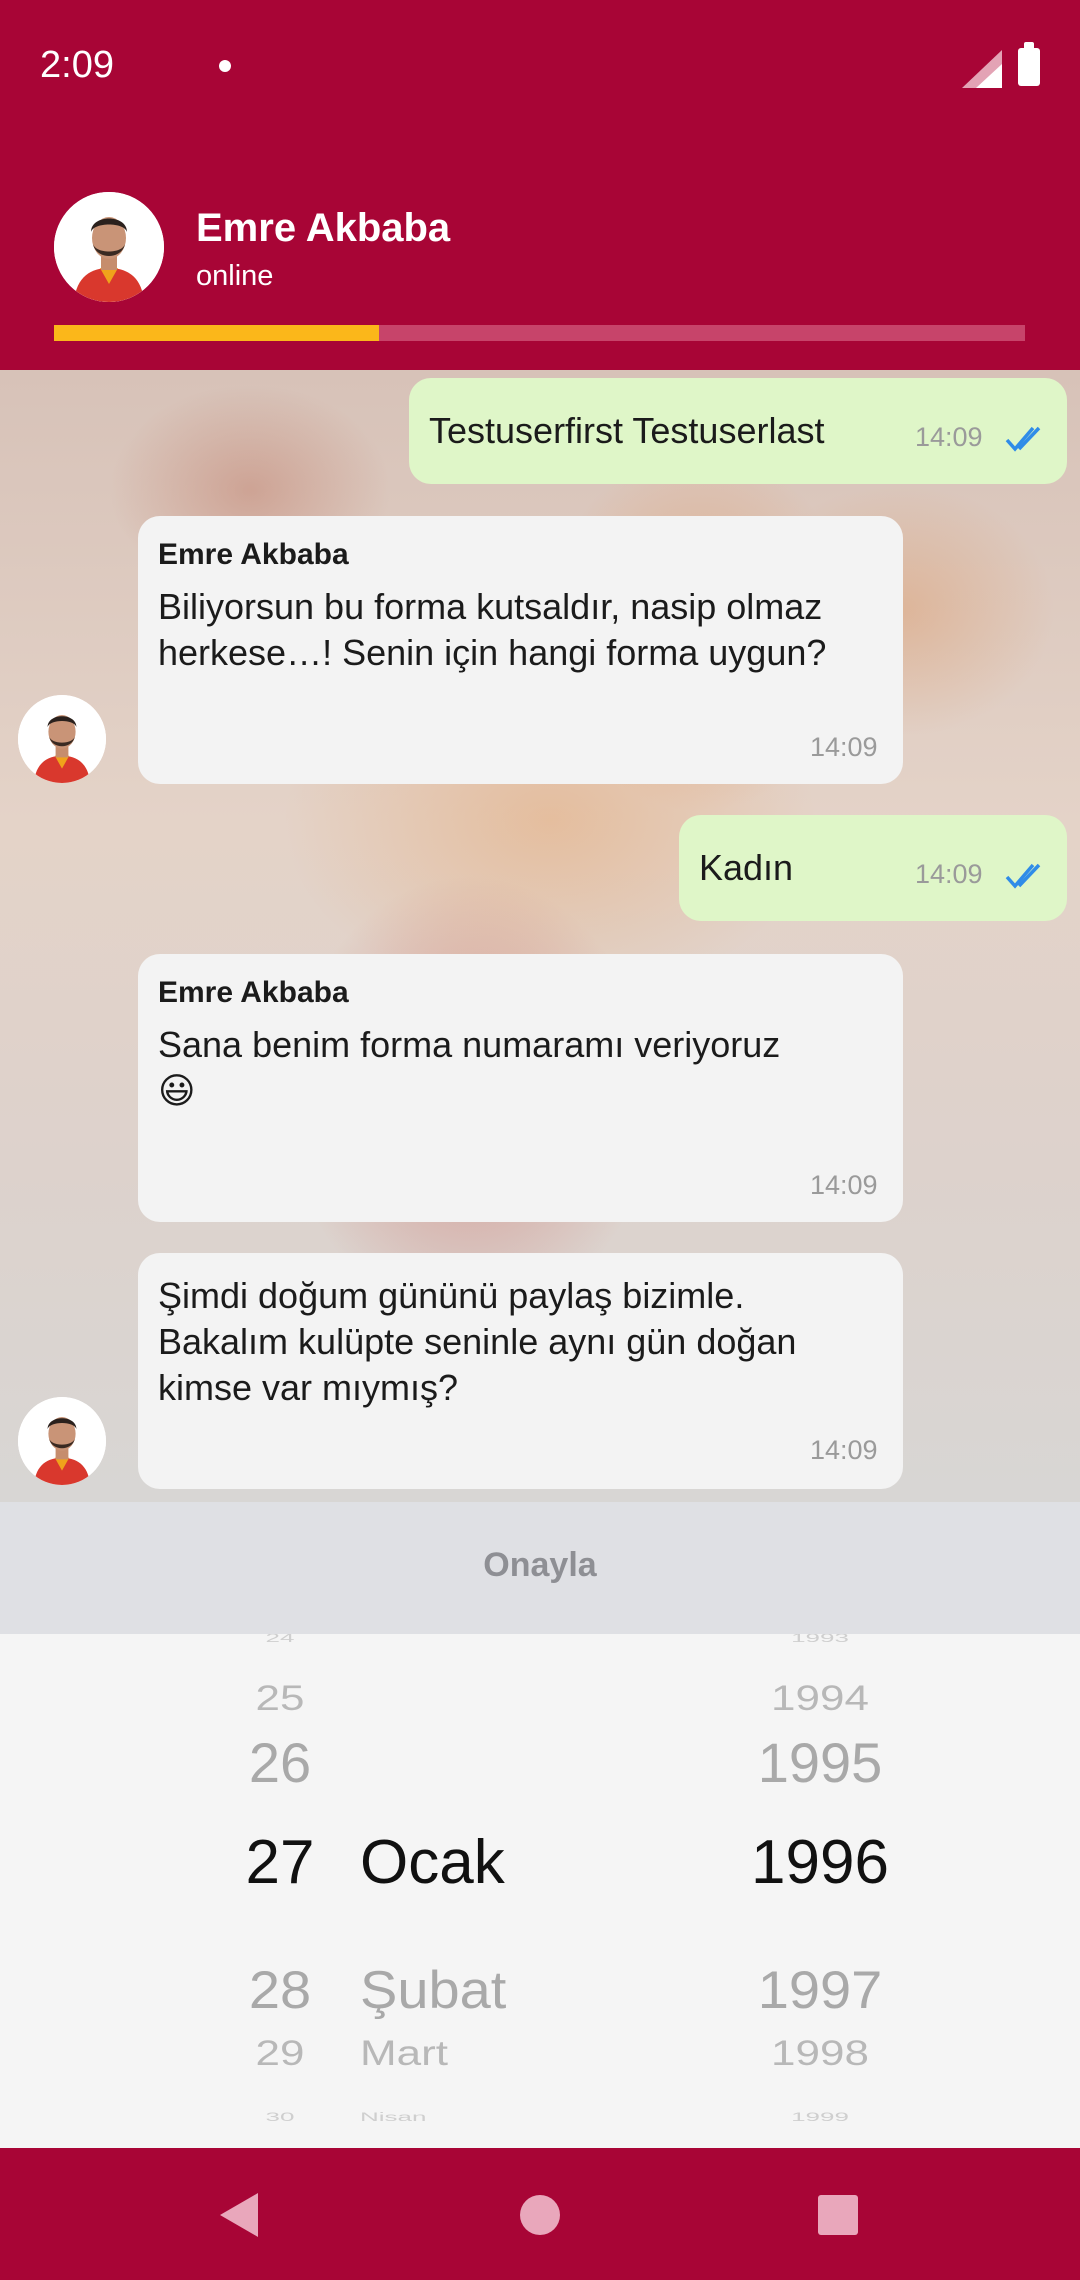 This screenshot has height=2280, width=1080. Describe the element at coordinates (451, 1295) in the screenshot. I see `message-text-line: Şimdi doğum gününü paylaş bizimle.` at that location.